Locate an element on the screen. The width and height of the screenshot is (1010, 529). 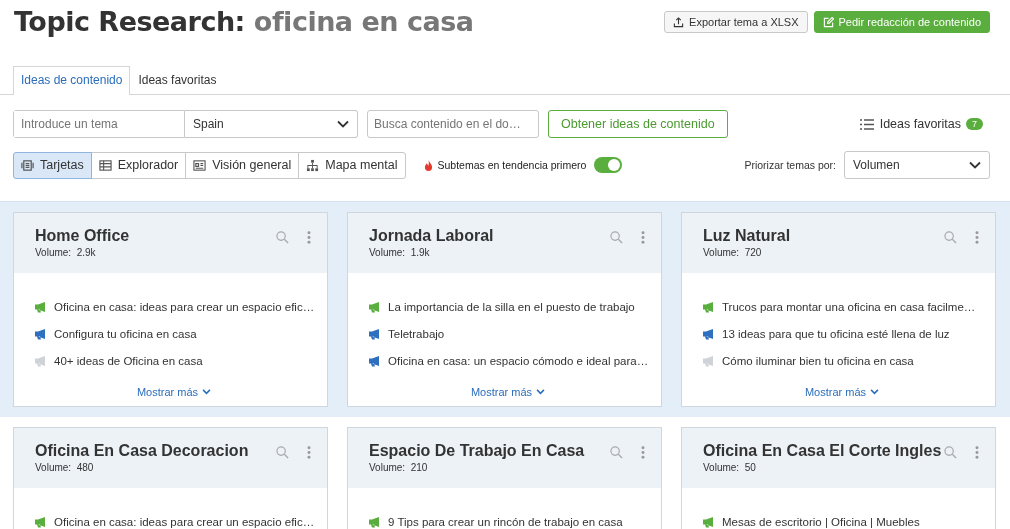
list-icon is located at coordinates (866, 124).